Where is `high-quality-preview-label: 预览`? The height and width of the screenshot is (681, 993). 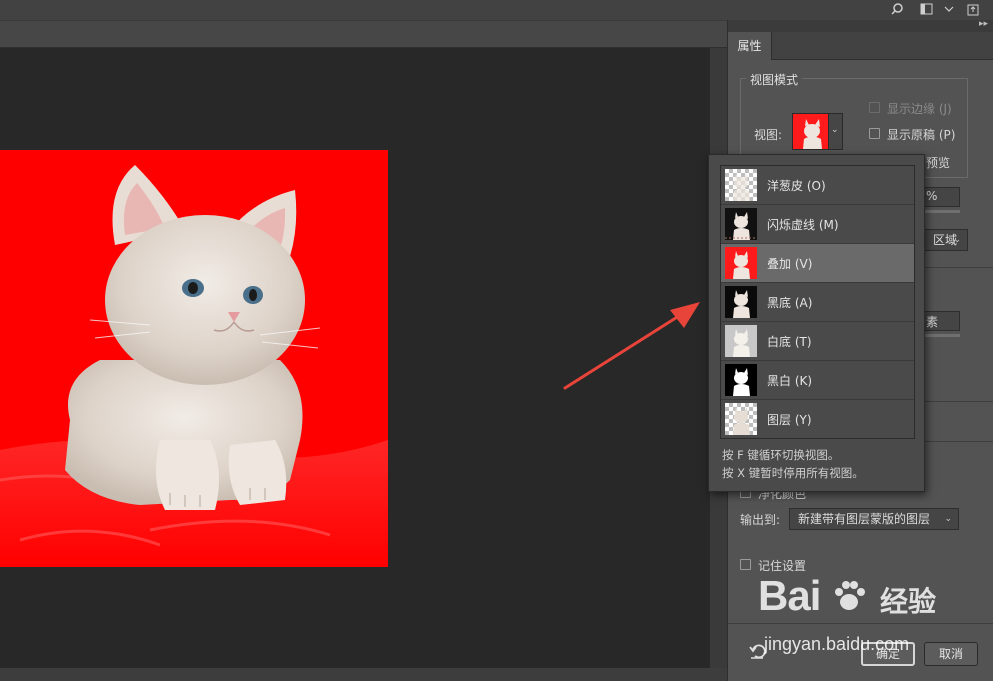 high-quality-preview-label: 预览 is located at coordinates (938, 163).